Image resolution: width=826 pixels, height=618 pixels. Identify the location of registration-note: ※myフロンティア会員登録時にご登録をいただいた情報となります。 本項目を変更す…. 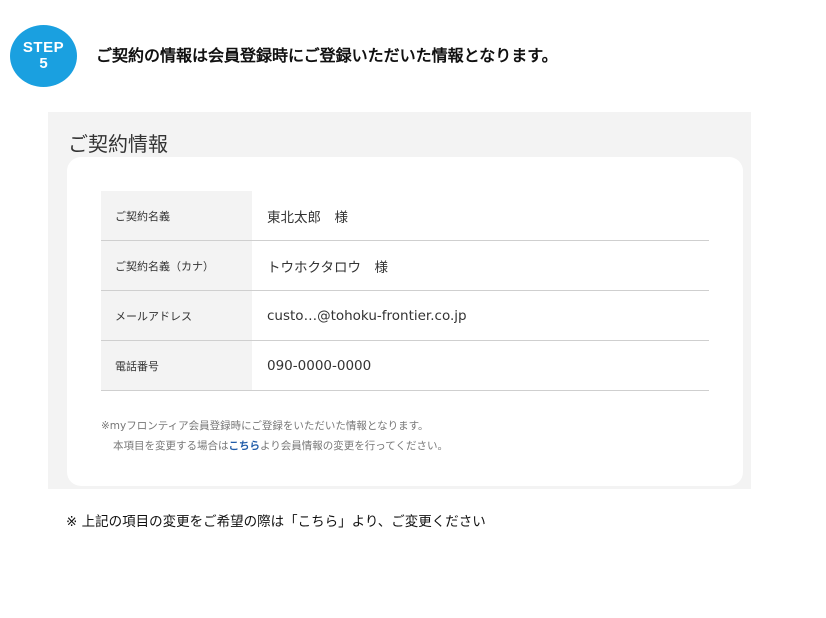
(274, 436).